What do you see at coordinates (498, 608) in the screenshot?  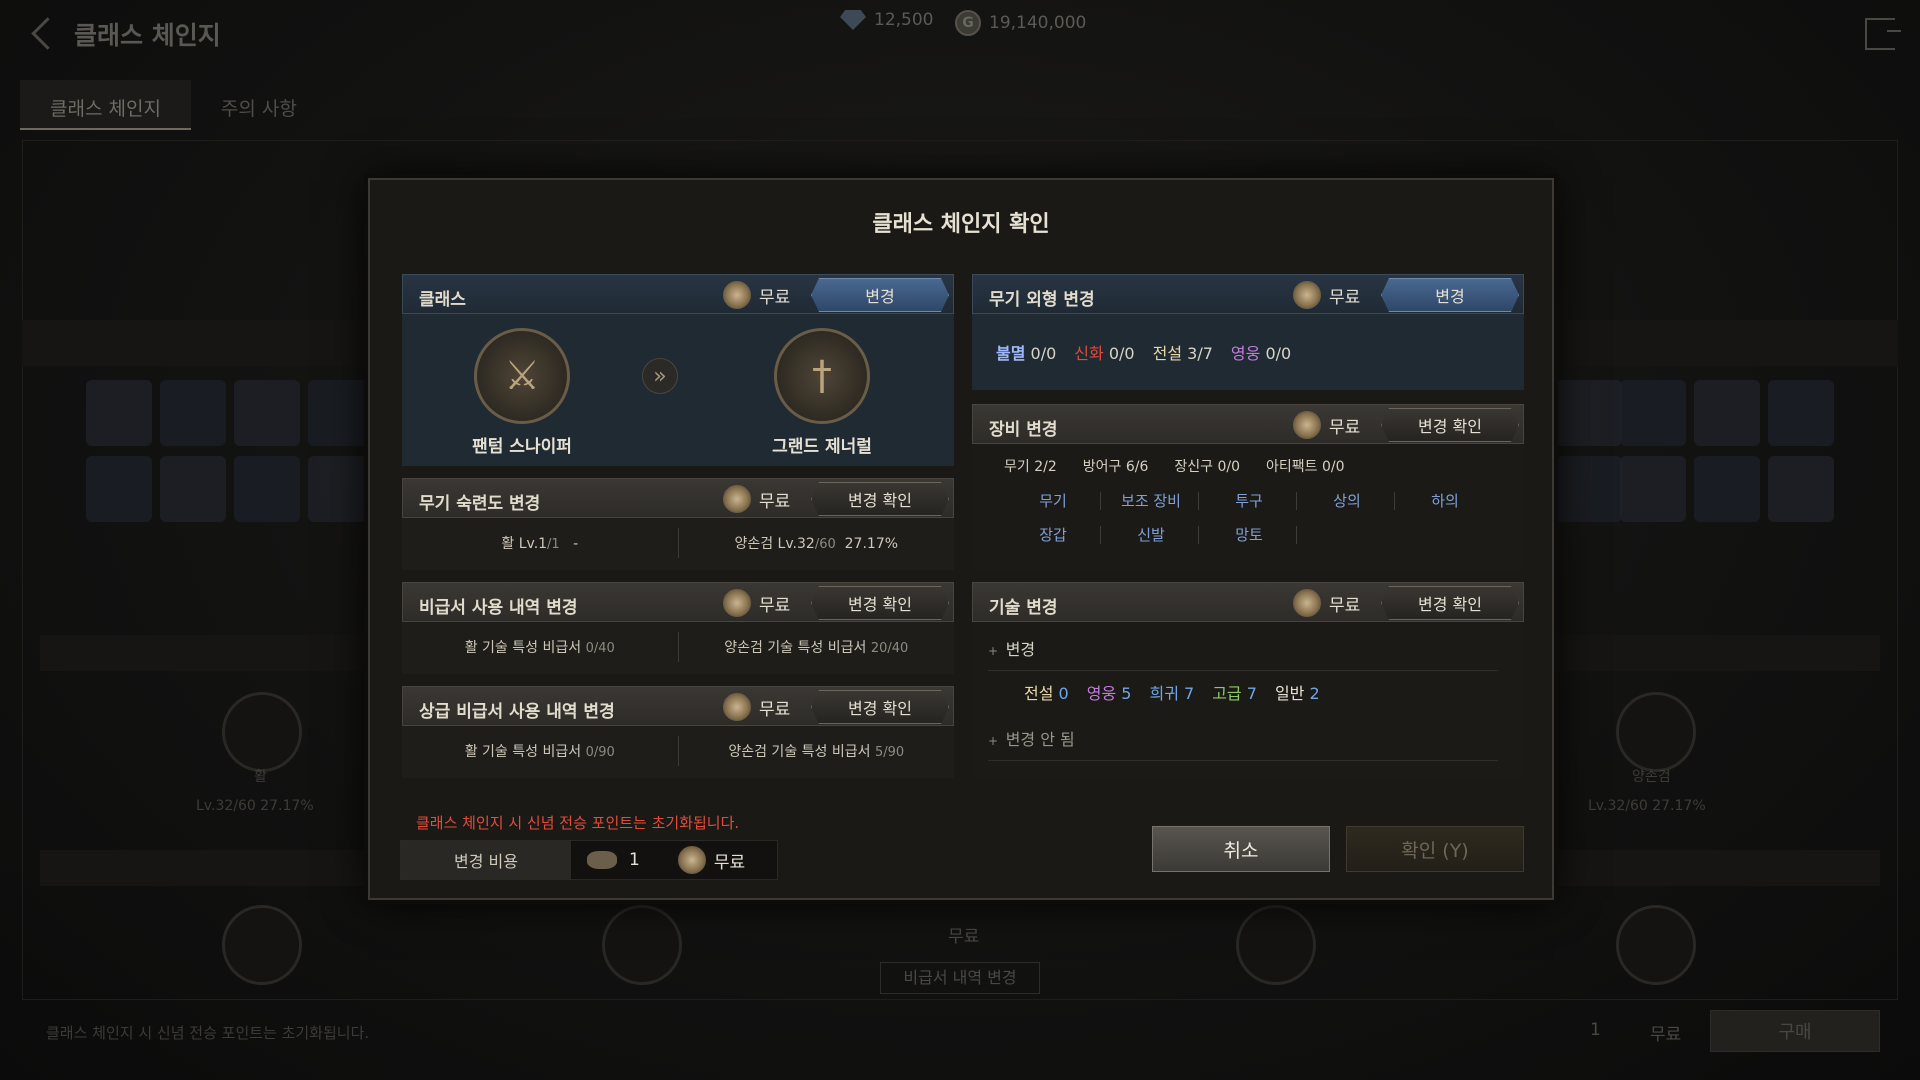 I see `book-title: 비급서 사용 내역 변경` at bounding box center [498, 608].